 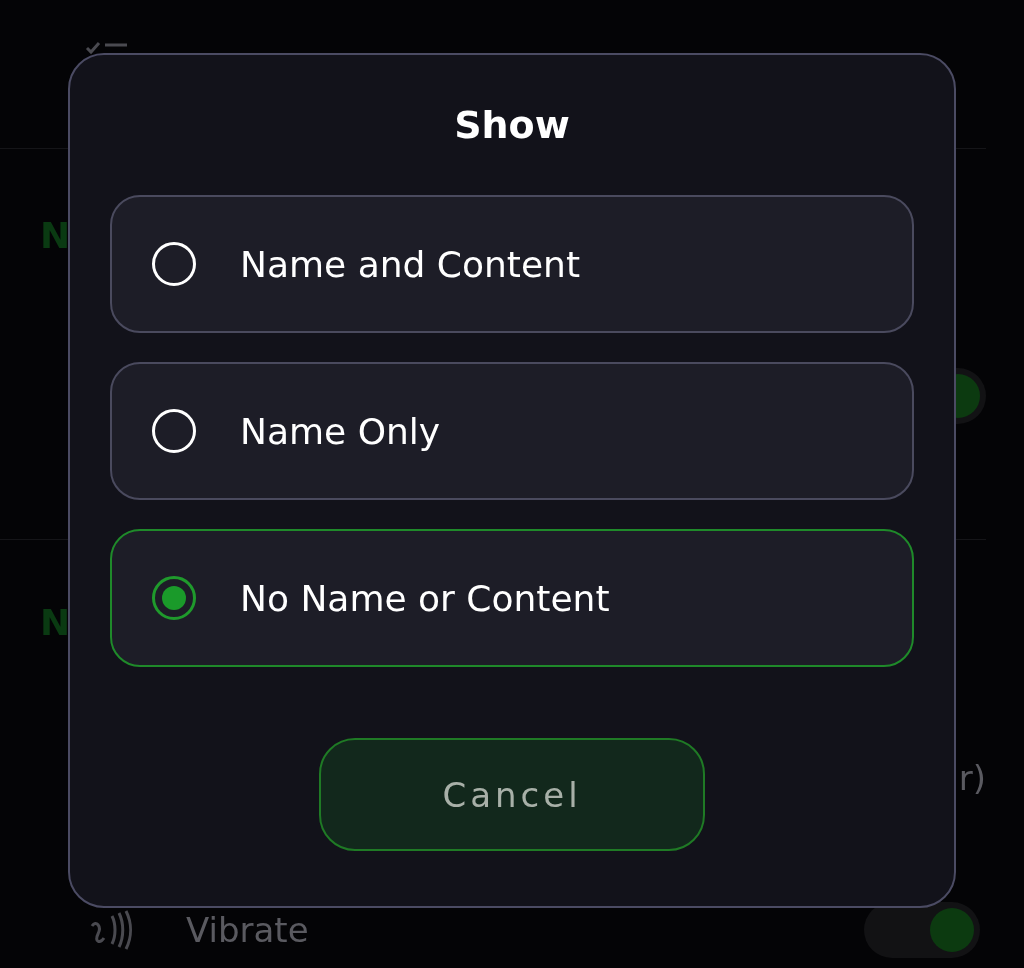 I want to click on vibrate-icon, so click(x=111, y=930).